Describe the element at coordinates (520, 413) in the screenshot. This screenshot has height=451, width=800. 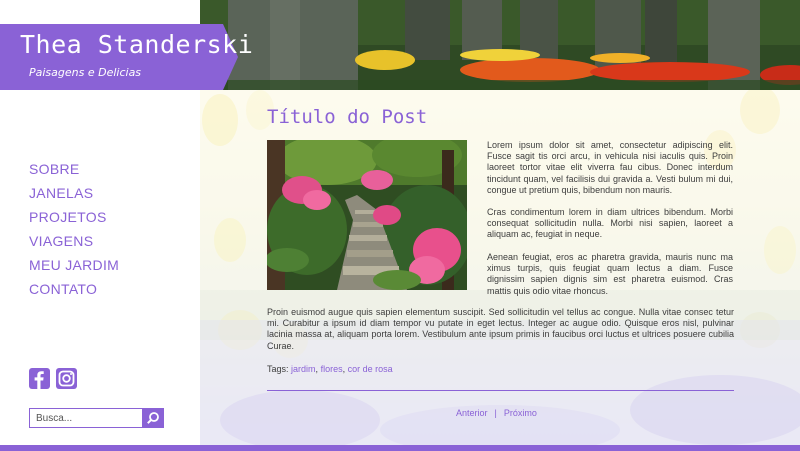
I see `next-post-link: Próximo` at that location.